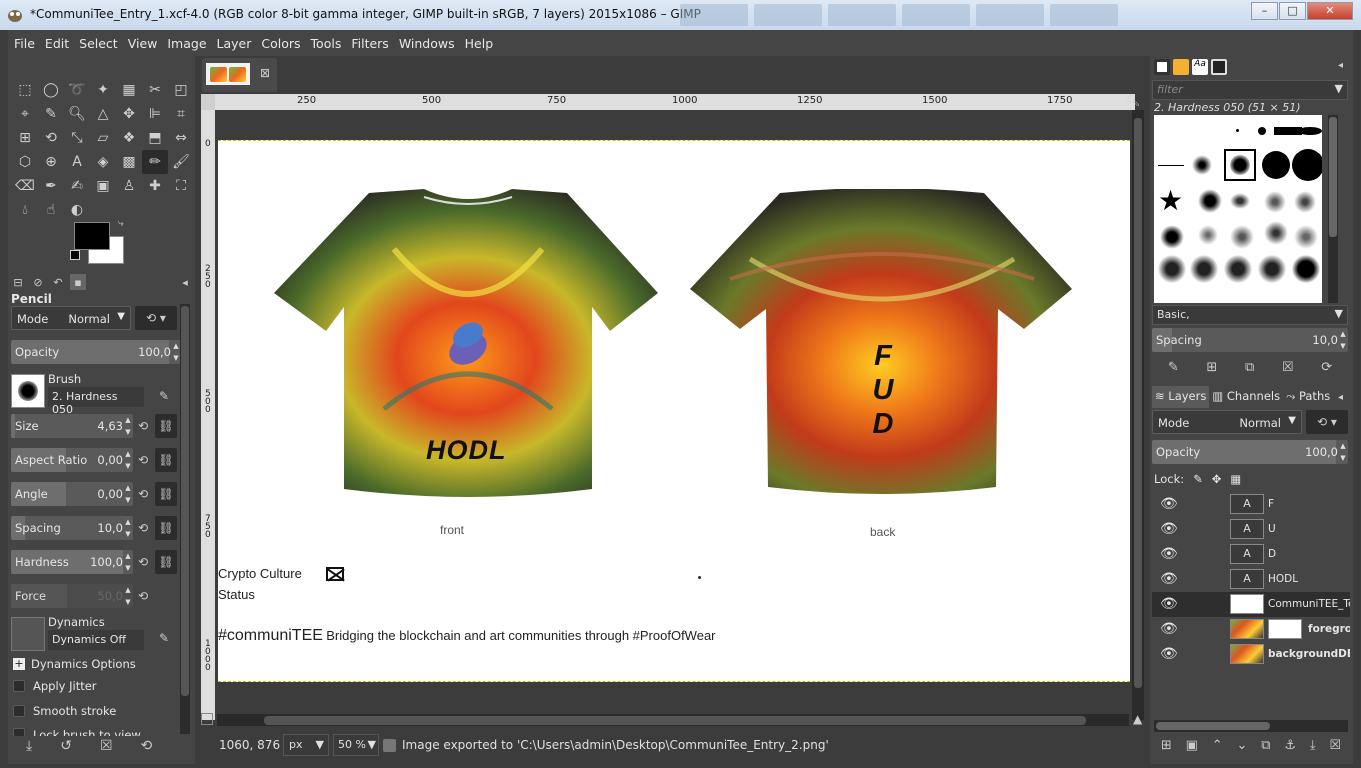 The image size is (1361, 768). I want to click on scissors-icon: ✂, so click(155, 90).